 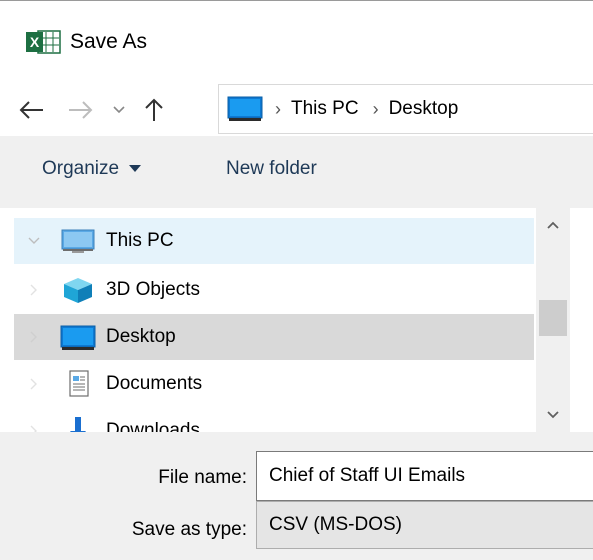 I want to click on forward-arrow-icon, so click(x=81, y=110).